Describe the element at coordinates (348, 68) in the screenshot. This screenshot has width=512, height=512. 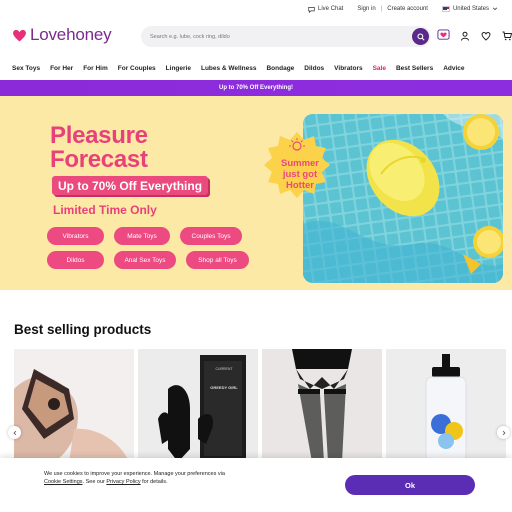
I see `nav-item-vibrators: Vibrators` at that location.